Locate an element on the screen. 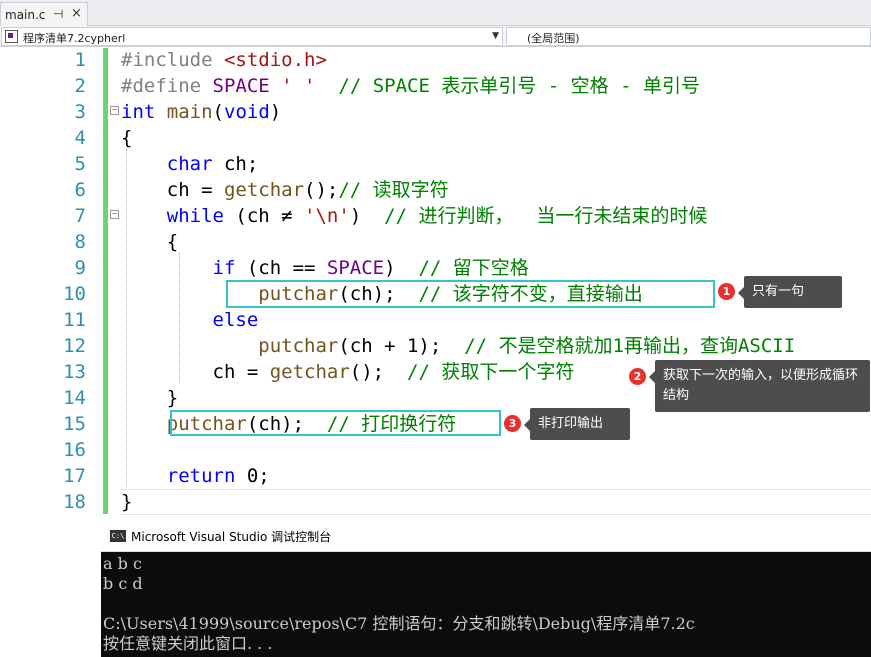 This screenshot has width=871, height=657. code-token: getchar is located at coordinates (264, 190).